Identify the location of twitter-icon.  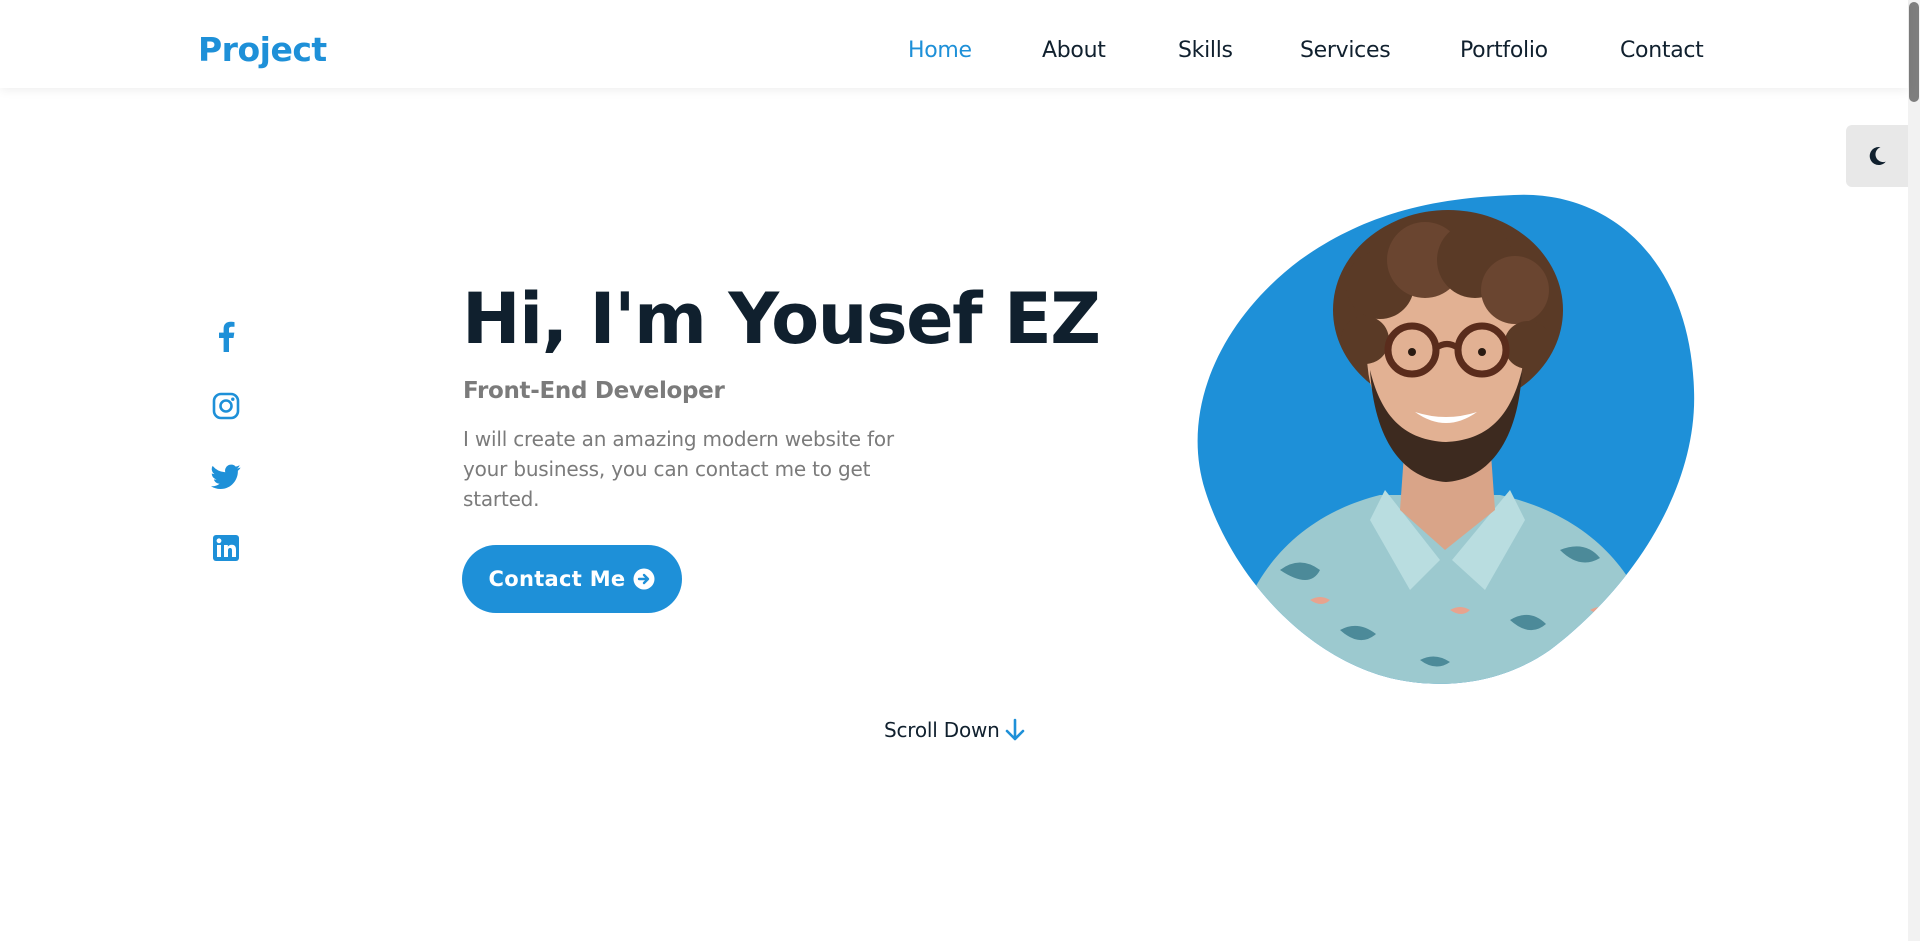
(226, 476).